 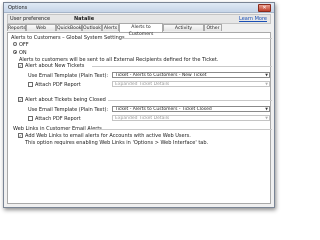 What do you see at coordinates (142, 84) in the screenshot?
I see `new-pdf-report-value: Expanded Ticket Details` at bounding box center [142, 84].